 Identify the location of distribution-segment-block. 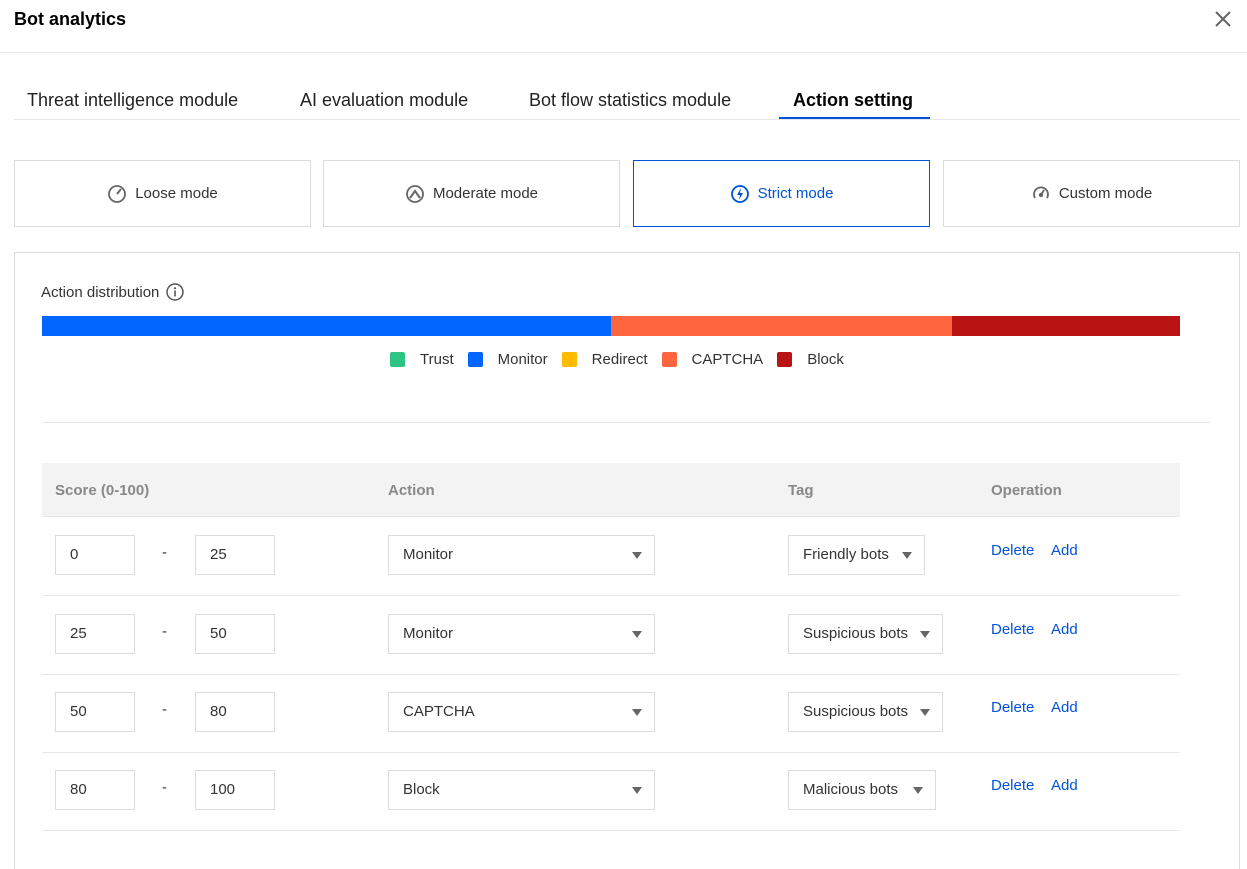
(1066, 326).